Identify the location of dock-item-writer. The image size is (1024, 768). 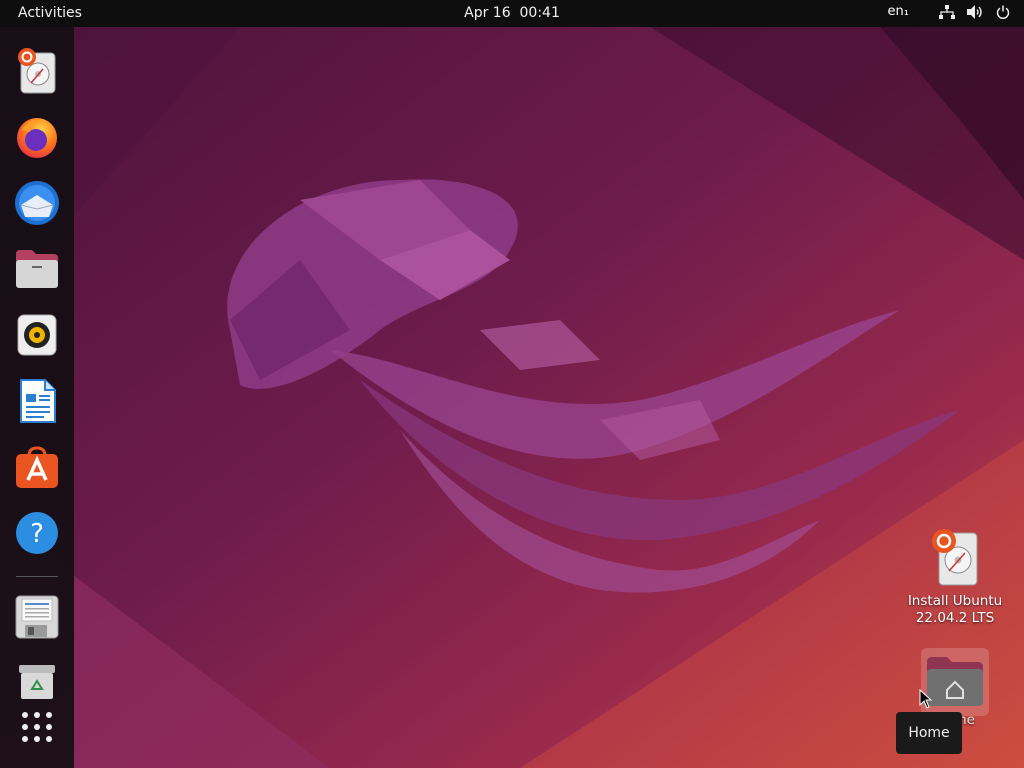
(37, 401).